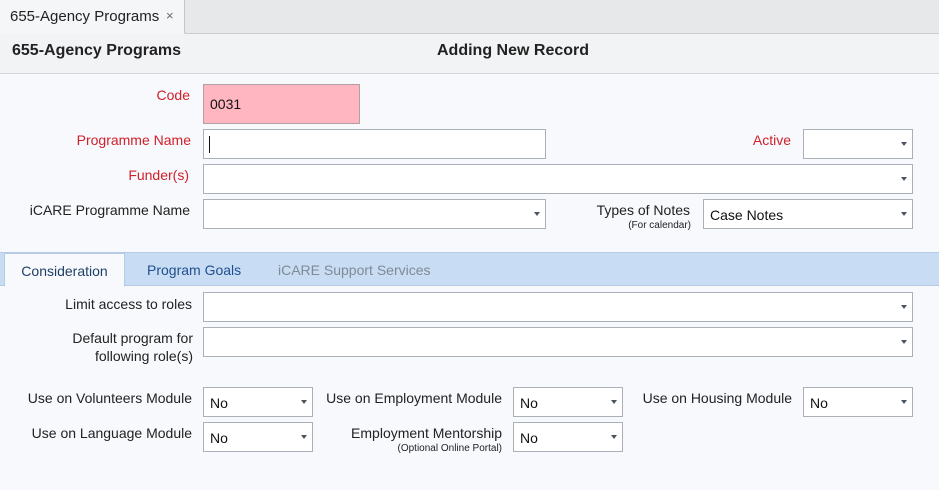  Describe the element at coordinates (558, 179) in the screenshot. I see `funders-dropdown` at that location.